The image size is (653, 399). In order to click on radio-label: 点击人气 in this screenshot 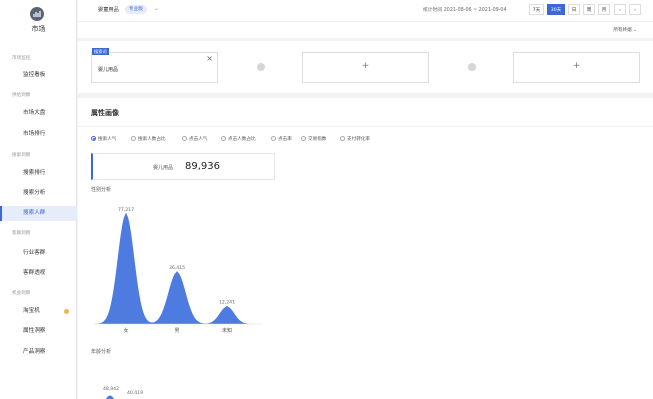, I will do `click(198, 139)`.